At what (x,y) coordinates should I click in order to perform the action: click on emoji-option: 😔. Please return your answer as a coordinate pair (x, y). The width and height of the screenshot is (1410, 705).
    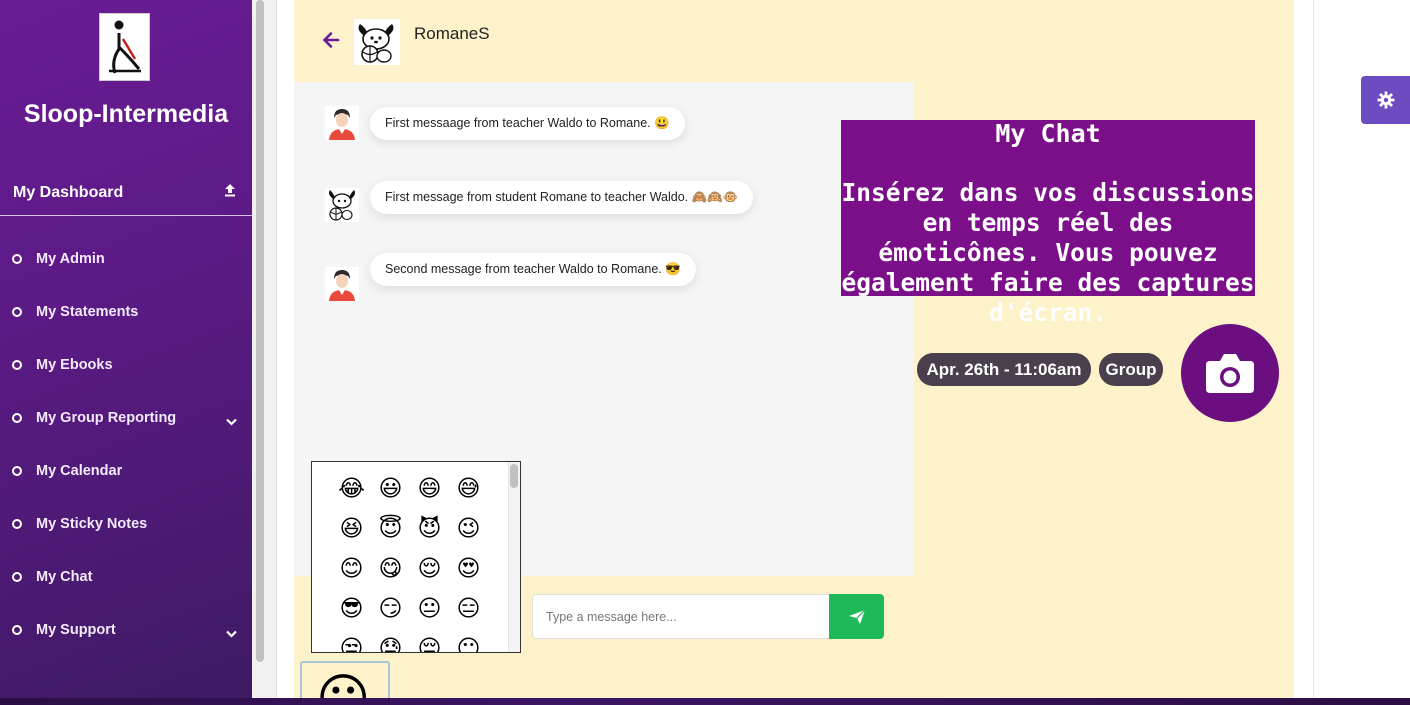
    Looking at the image, I should click on (429, 644).